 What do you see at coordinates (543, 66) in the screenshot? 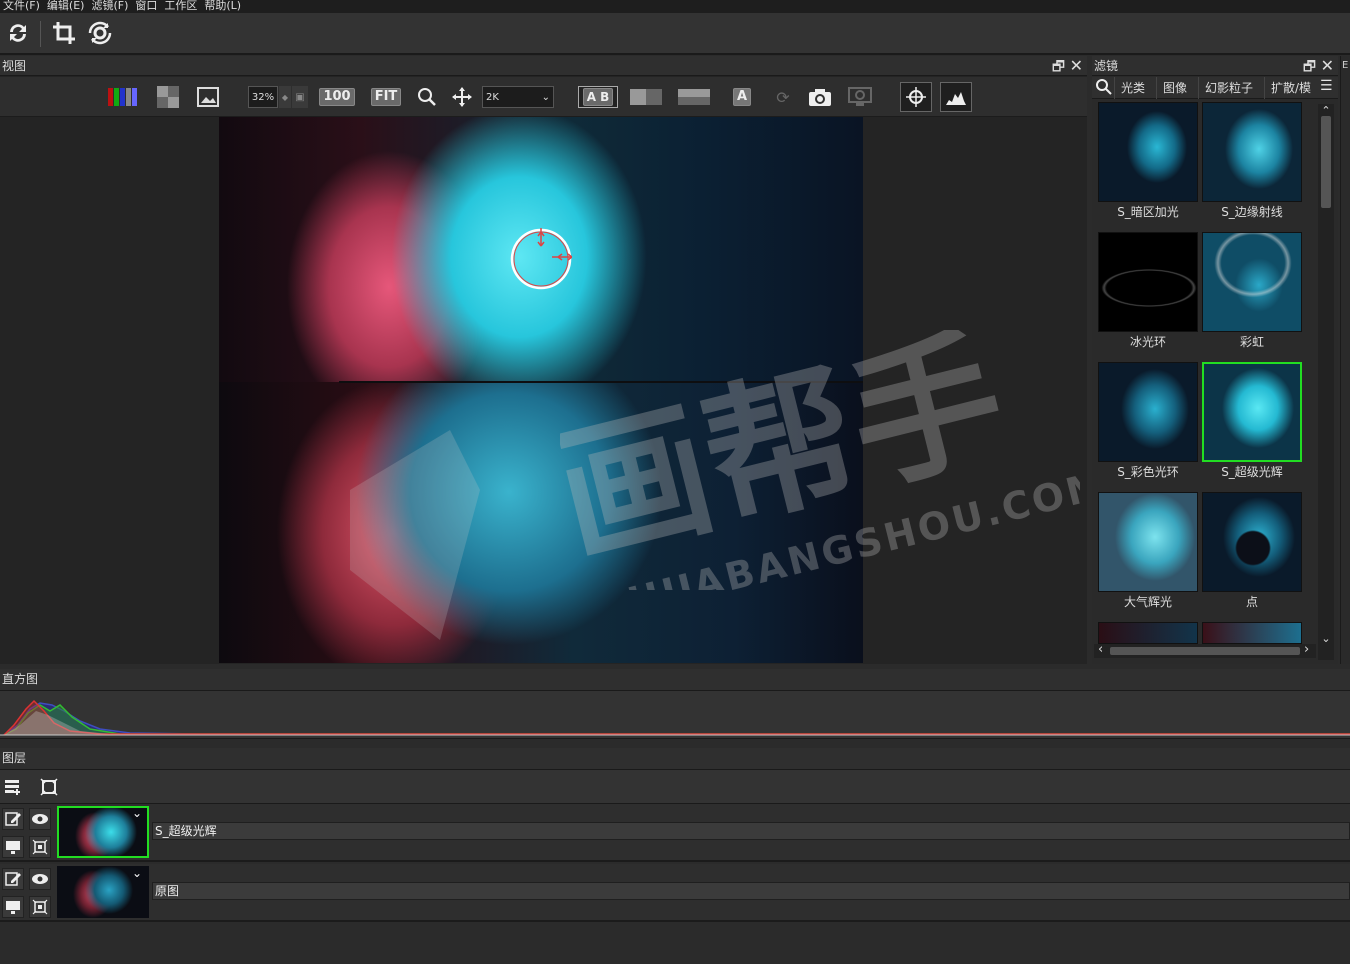
I see `view-panel-header: 视图 🗗 ✕` at bounding box center [543, 66].